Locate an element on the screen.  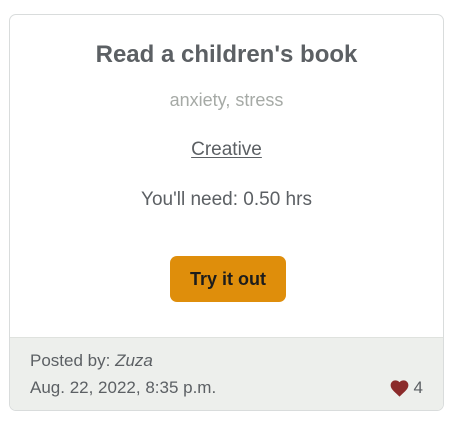
posted-by-label: Posted by: is located at coordinates (70, 360).